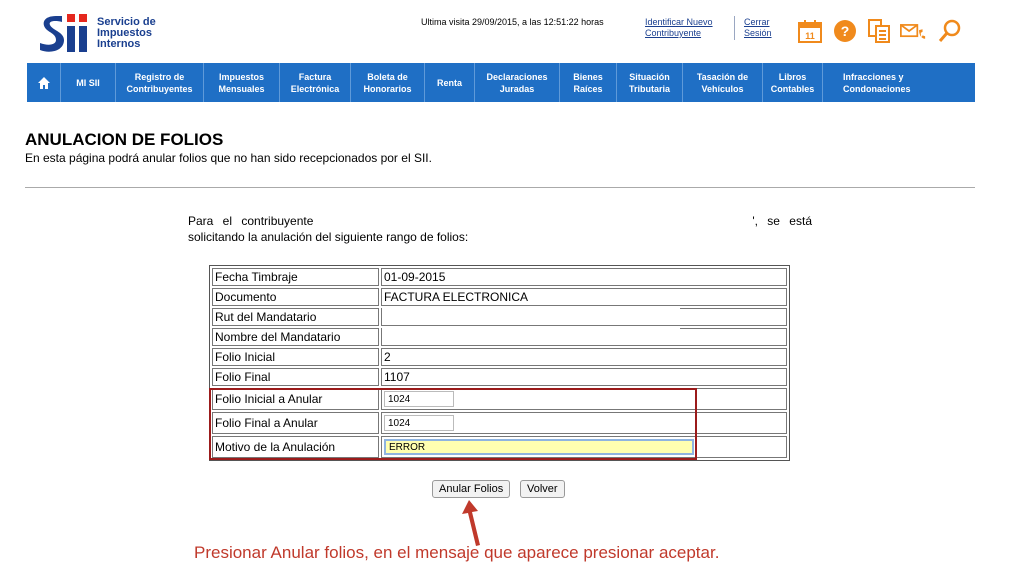 Image resolution: width=1013 pixels, height=578 pixels. I want to click on divider, so click(500, 187).